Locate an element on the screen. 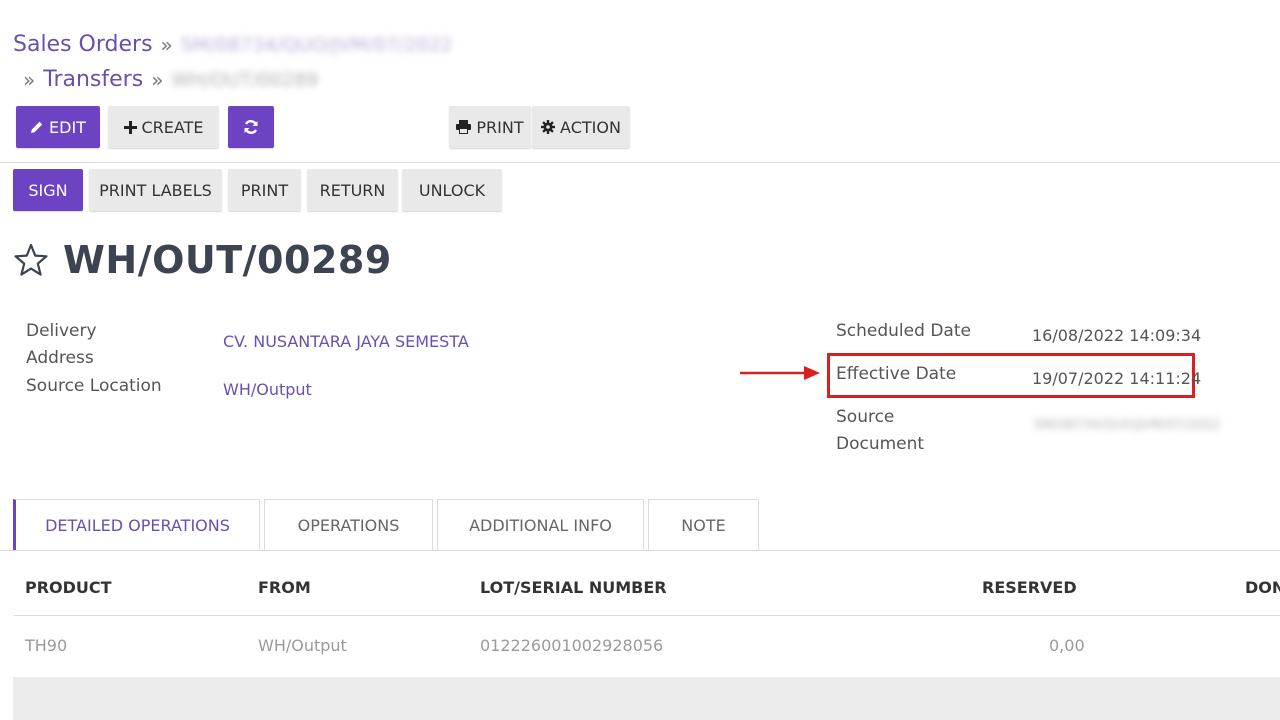 The width and height of the screenshot is (1280, 720). breadcrumb-sales-orders: Sales Orders is located at coordinates (83, 44).